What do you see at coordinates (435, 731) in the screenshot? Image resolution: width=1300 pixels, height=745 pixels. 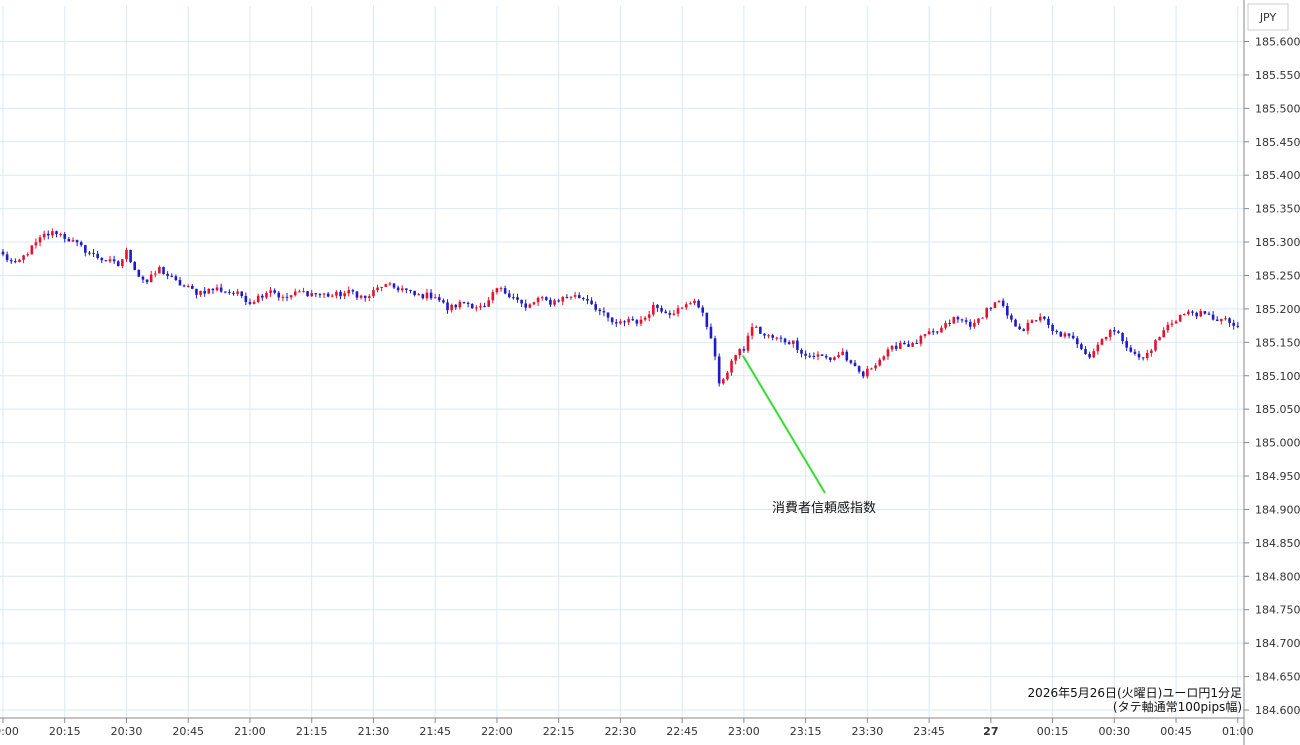 I see `x-tick-label: 21:45` at bounding box center [435, 731].